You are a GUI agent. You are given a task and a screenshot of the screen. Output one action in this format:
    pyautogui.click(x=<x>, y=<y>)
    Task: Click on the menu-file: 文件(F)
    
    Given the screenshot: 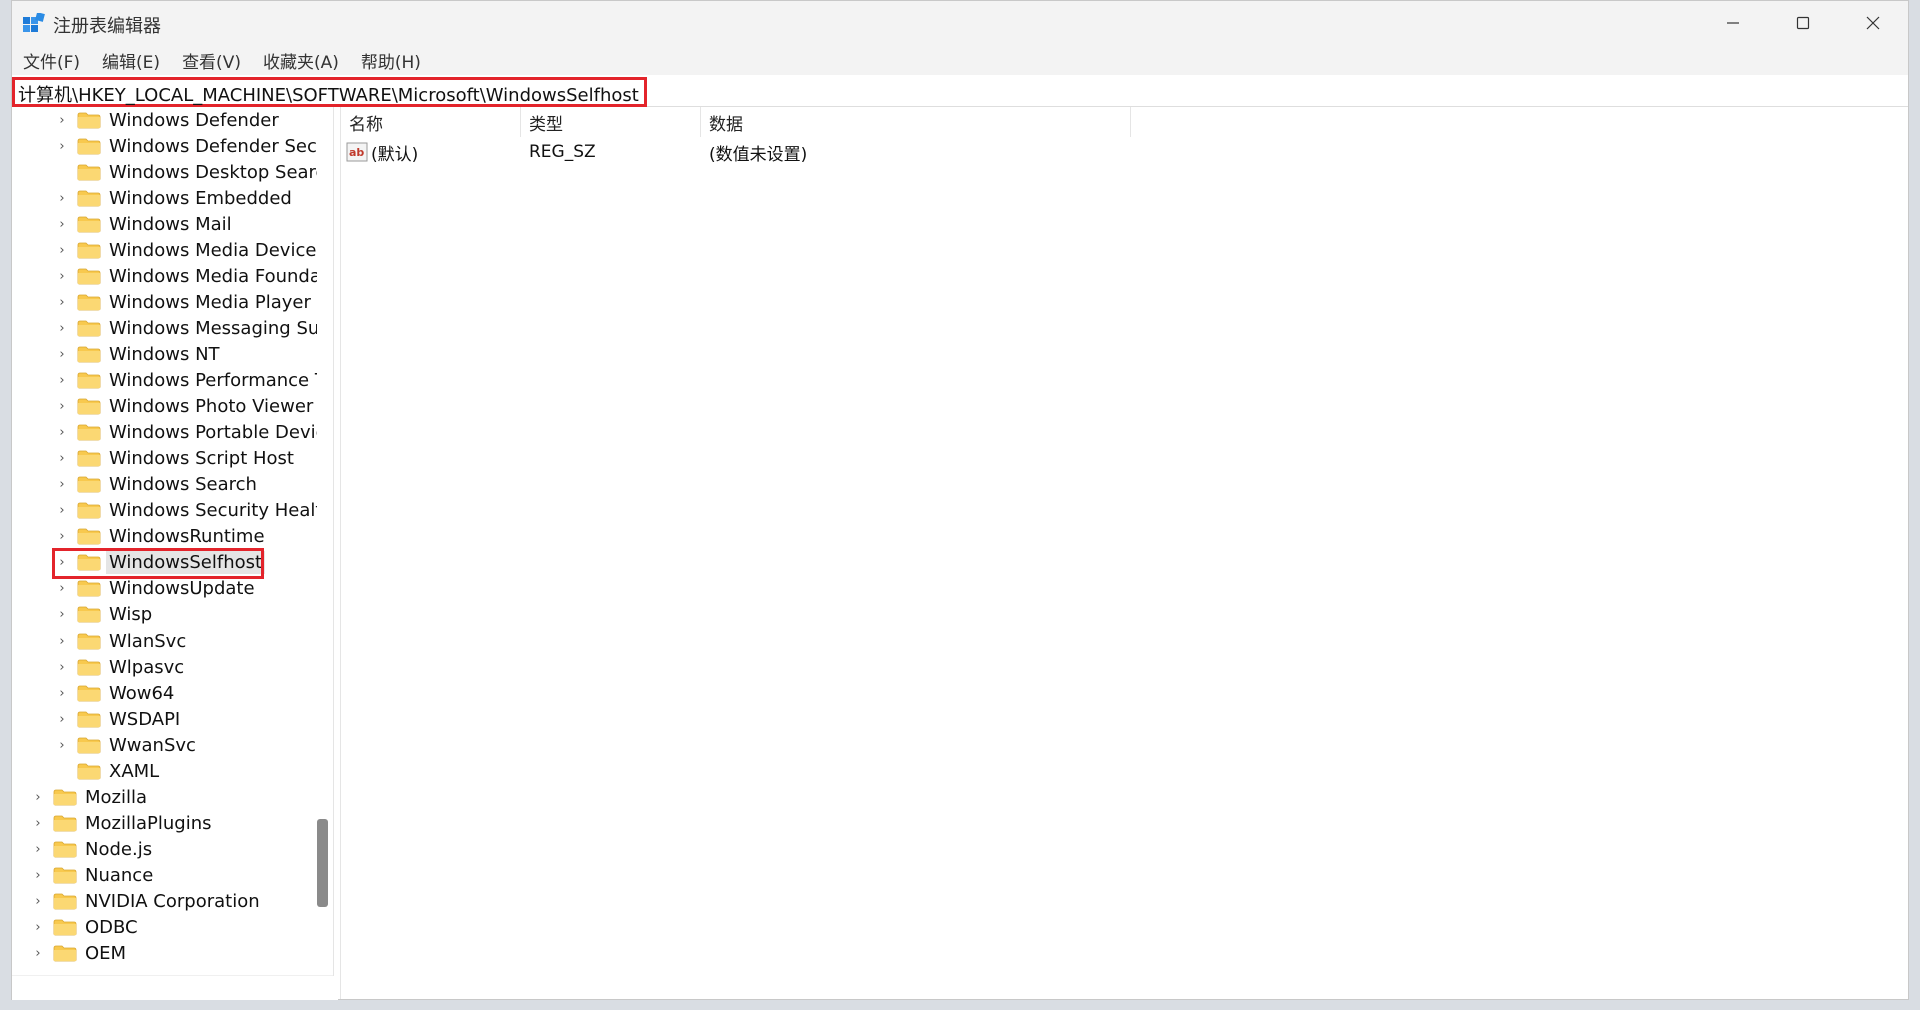 What is the action you would take?
    pyautogui.click(x=51, y=60)
    